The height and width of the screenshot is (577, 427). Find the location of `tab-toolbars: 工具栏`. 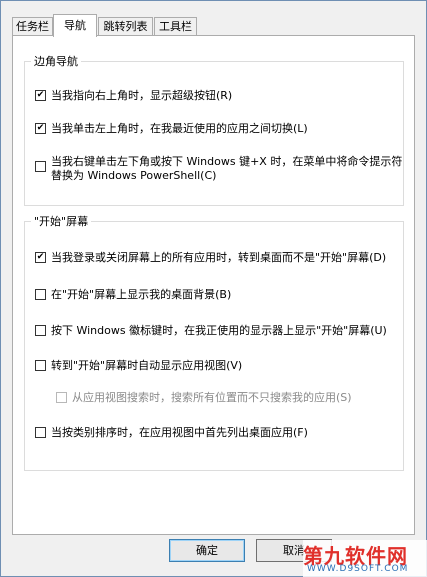

tab-toolbars: 工具栏 is located at coordinates (175, 26).